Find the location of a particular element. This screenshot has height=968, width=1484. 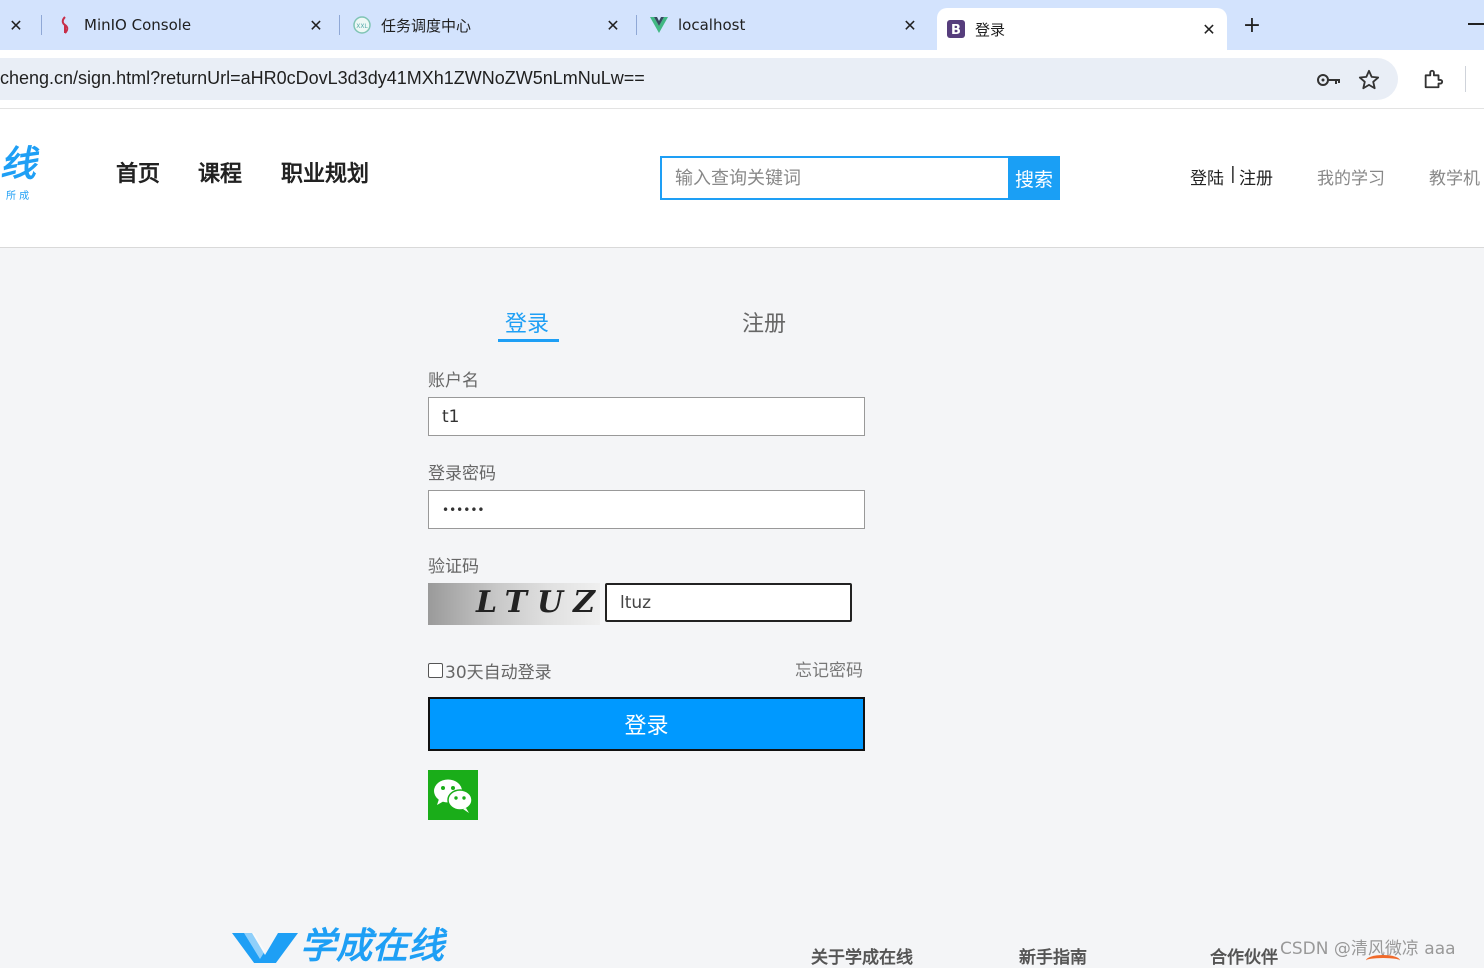

logo-subtext: 所 成 is located at coordinates (18, 196).